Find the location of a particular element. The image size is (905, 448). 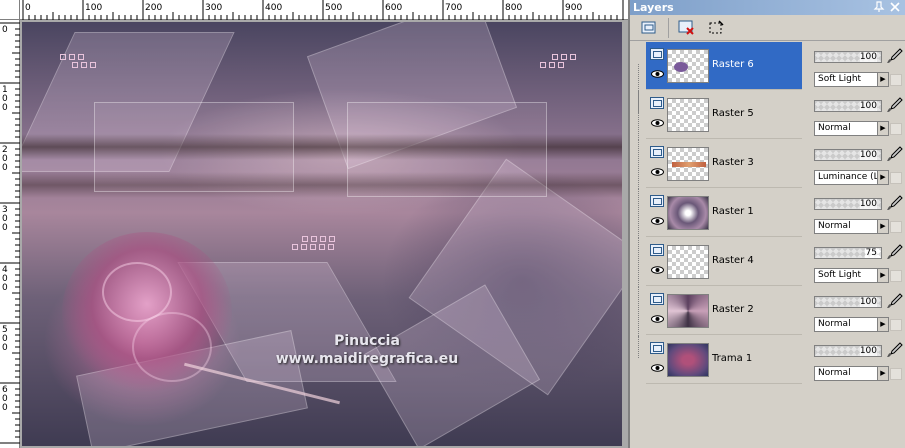

selection-button is located at coordinates (717, 28).